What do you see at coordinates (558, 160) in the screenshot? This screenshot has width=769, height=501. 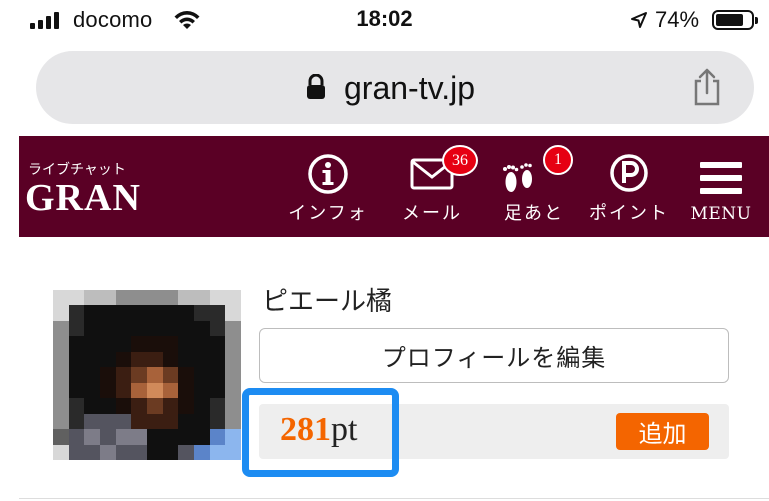 I see `footprints-count-badge: 1` at bounding box center [558, 160].